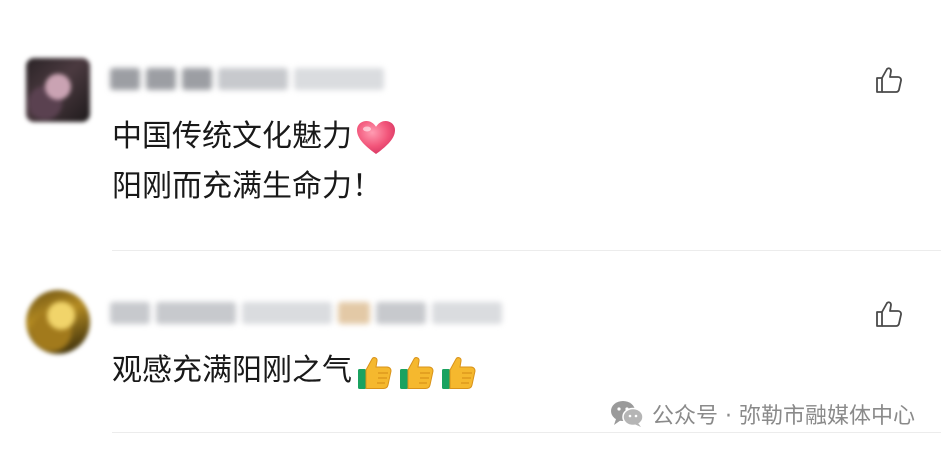 This screenshot has height=456, width=941. I want to click on comment-text: 观感充满阳刚之气, so click(295, 371).